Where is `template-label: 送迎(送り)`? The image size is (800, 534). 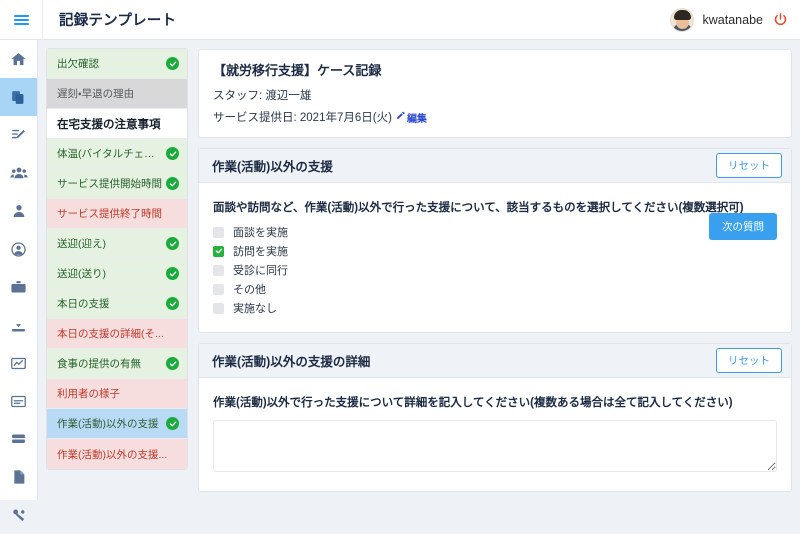 template-label: 送迎(送り) is located at coordinates (81, 274).